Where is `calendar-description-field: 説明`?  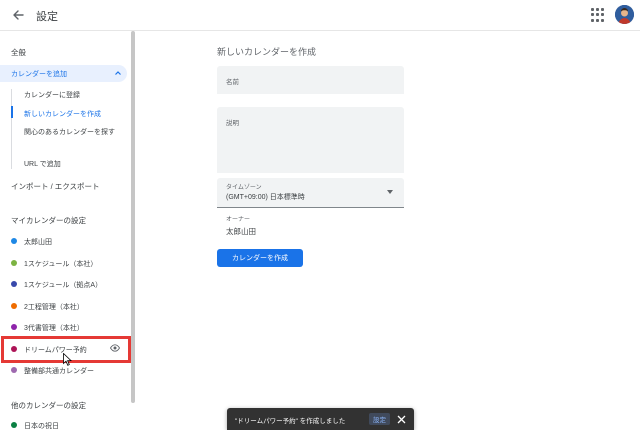
calendar-description-field: 説明 is located at coordinates (310, 140).